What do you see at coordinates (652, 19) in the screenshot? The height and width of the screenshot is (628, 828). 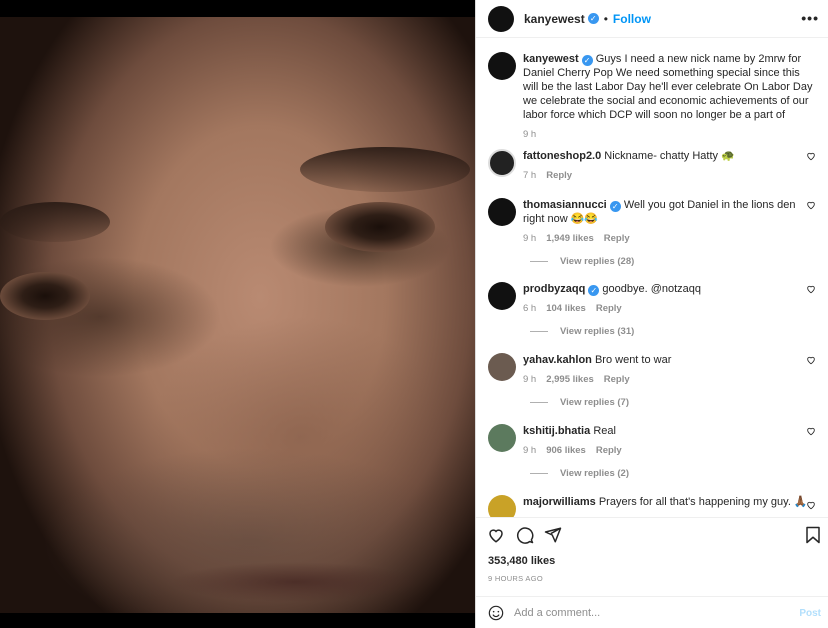 I see `post-header: kanyewest ✓ • Follow •••` at bounding box center [652, 19].